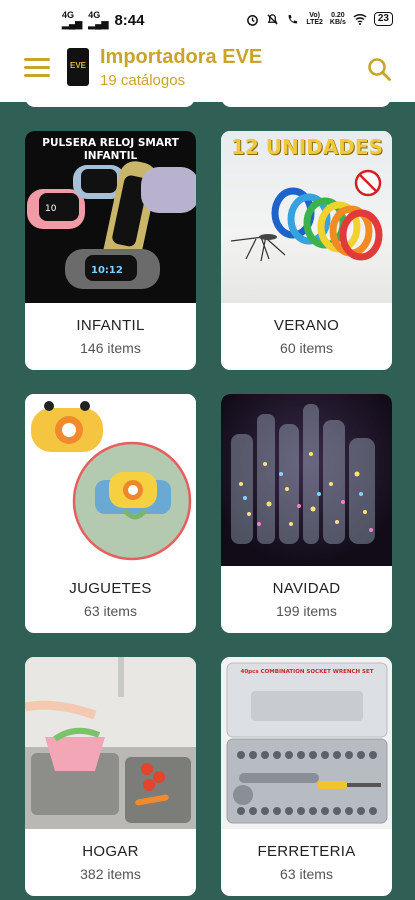 The image size is (415, 900). I want to click on search-icon, so click(379, 69).